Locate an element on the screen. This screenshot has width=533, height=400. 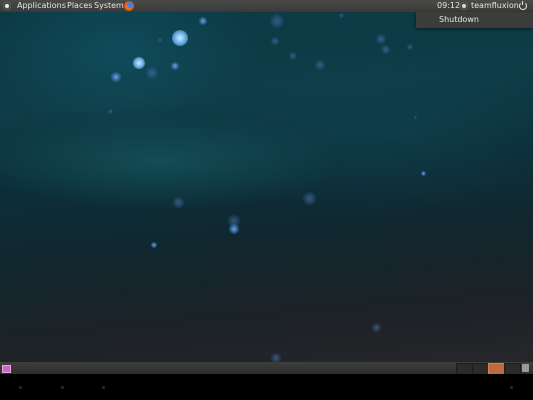
bottom-panel is located at coordinates (266, 368).